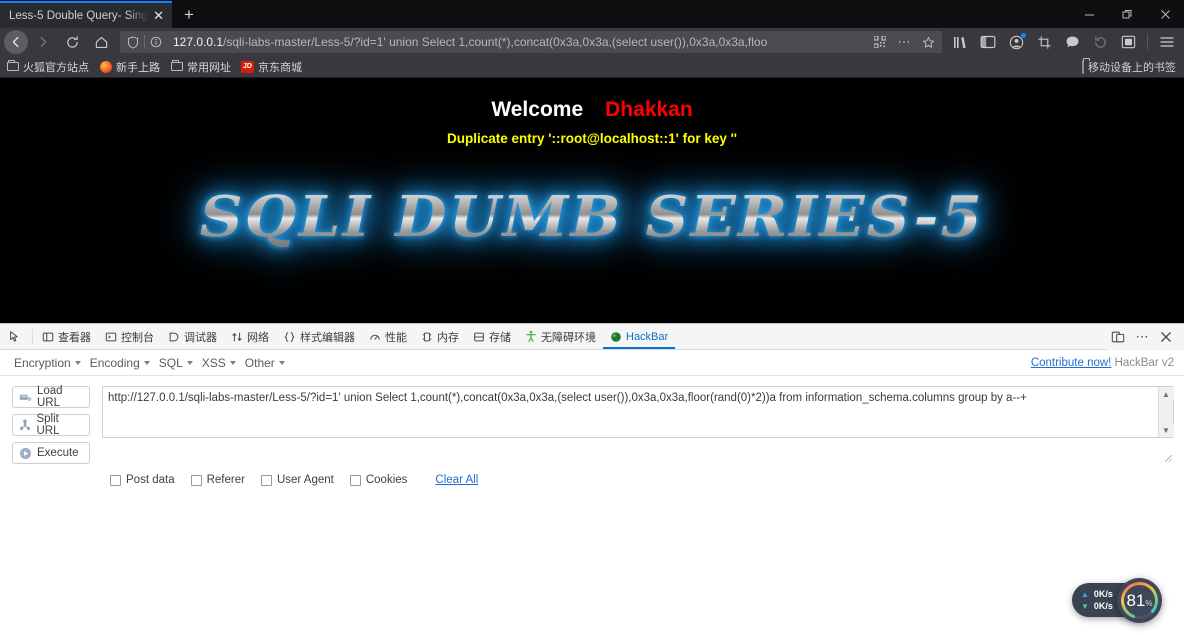  I want to click on close-devtools-icon, so click(1166, 337).